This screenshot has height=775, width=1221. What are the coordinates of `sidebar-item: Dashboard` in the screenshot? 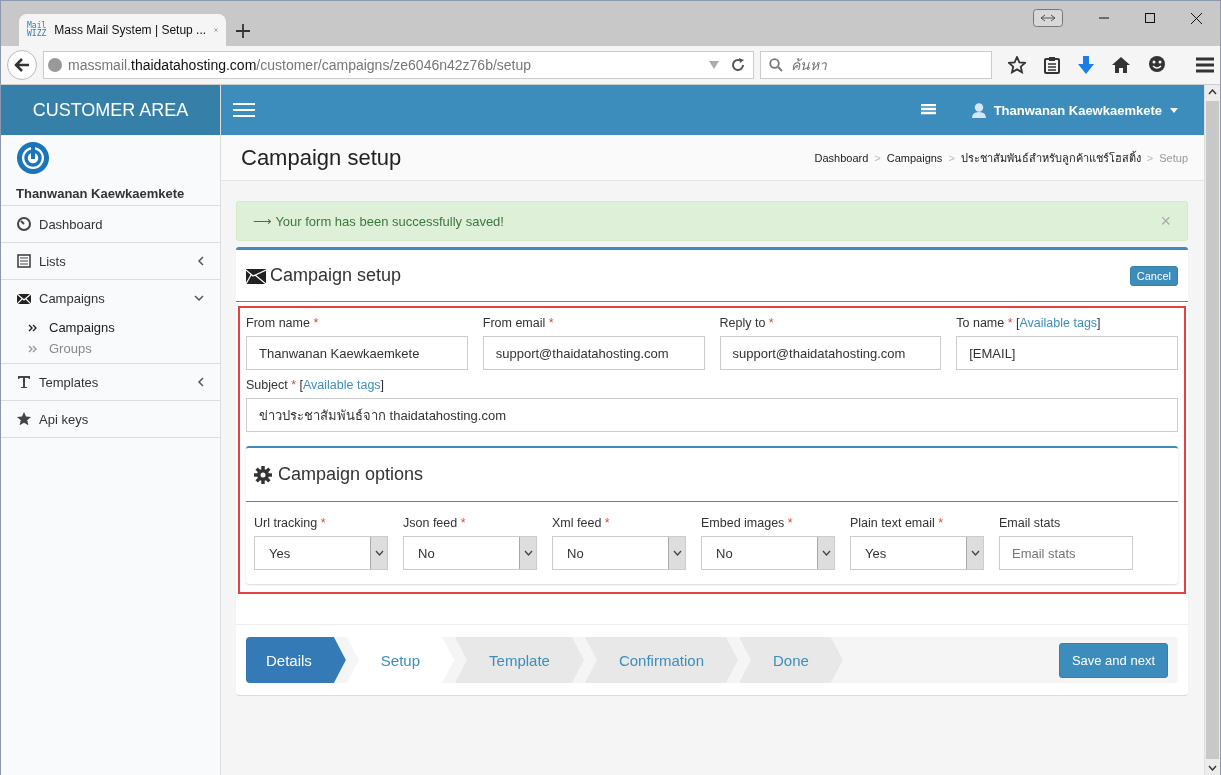 It's located at (110, 224).